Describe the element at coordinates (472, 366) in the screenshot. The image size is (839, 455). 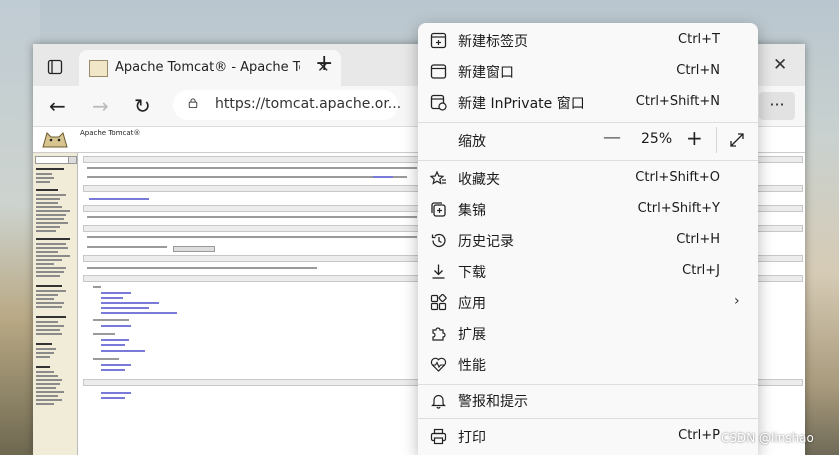
I see `menu-item-label: 性能` at that location.